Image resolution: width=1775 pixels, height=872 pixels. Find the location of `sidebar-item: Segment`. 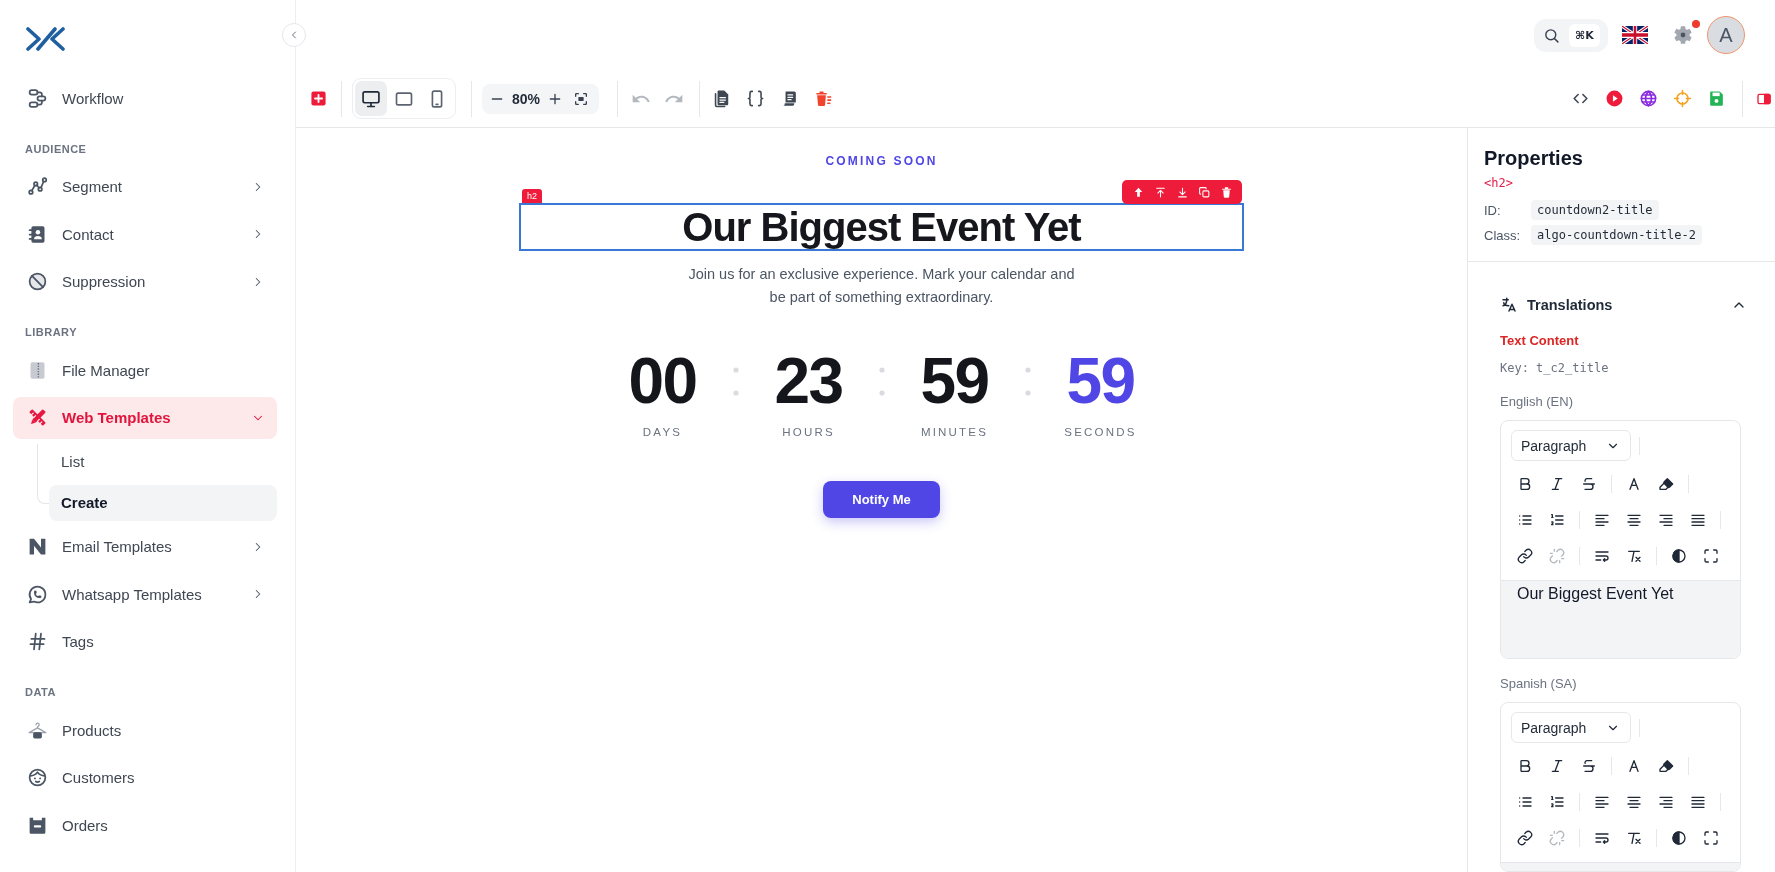

sidebar-item: Segment is located at coordinates (145, 186).